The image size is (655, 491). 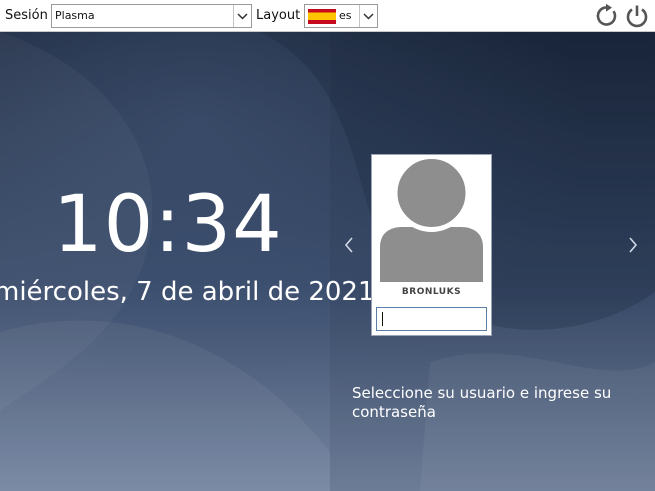 I want to click on spain-flag-icon, so click(x=322, y=16).